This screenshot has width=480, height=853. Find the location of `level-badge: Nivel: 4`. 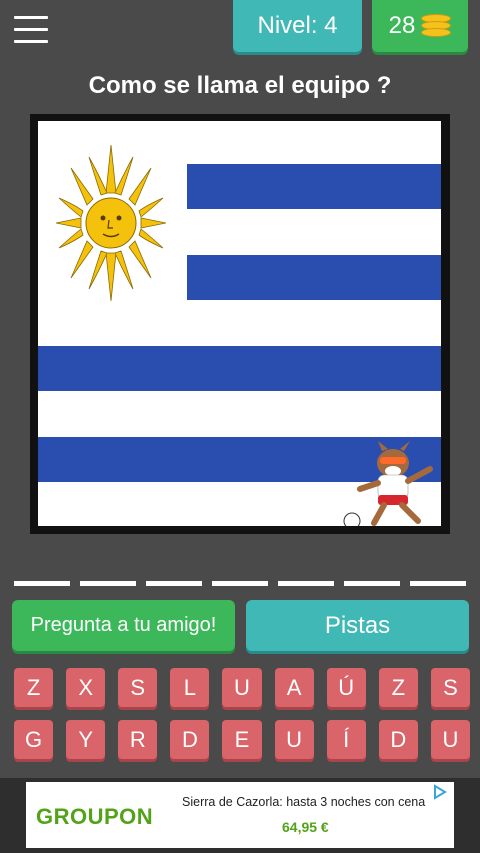

level-badge: Nivel: 4 is located at coordinates (297, 26).